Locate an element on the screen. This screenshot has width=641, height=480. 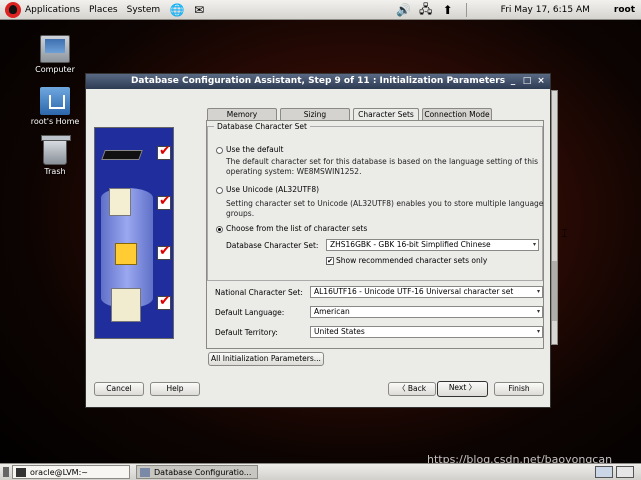
default-territory-value: United States is located at coordinates (339, 331).